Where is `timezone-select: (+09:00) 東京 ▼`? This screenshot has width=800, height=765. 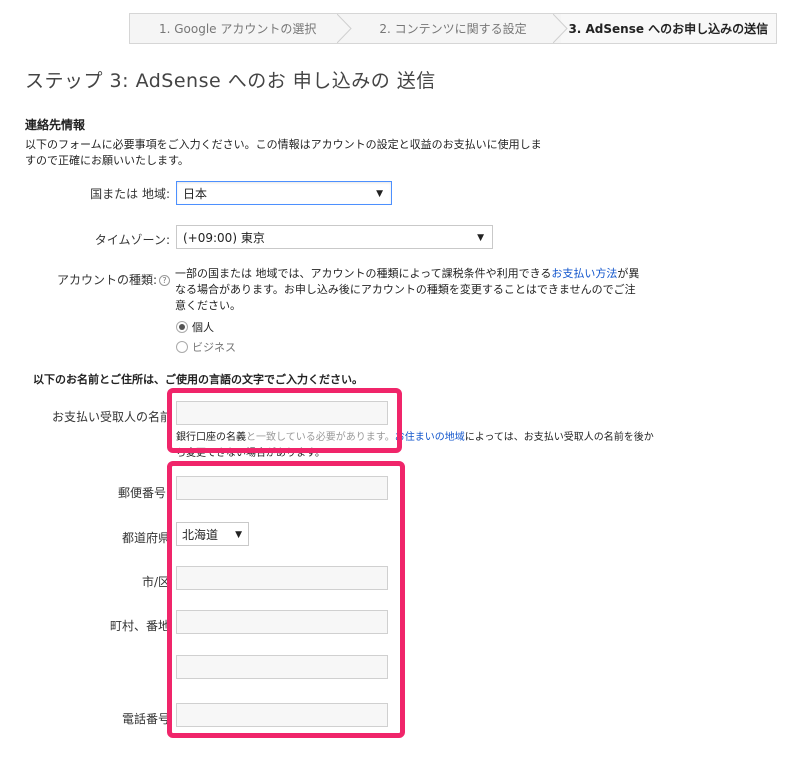
timezone-select: (+09:00) 東京 ▼ is located at coordinates (334, 237).